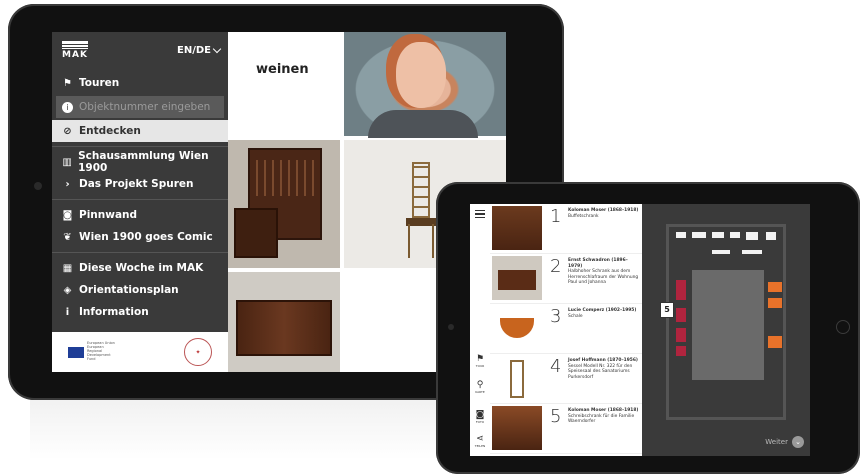 This screenshot has height=475, width=863. I want to click on rail-map-button: ⚲ KARTE, so click(480, 387).